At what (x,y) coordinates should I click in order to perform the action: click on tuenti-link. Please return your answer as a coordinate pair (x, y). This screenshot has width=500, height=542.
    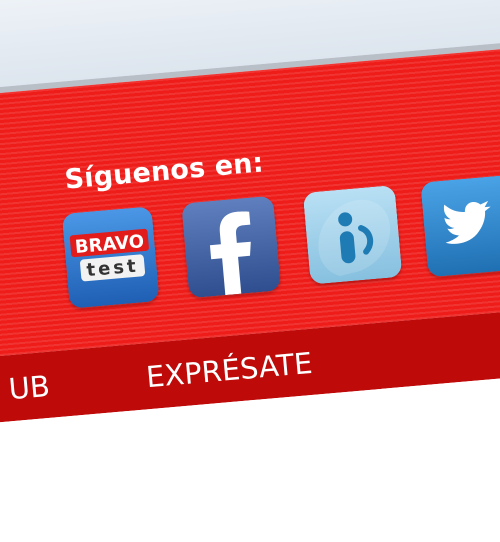
    Looking at the image, I should click on (353, 235).